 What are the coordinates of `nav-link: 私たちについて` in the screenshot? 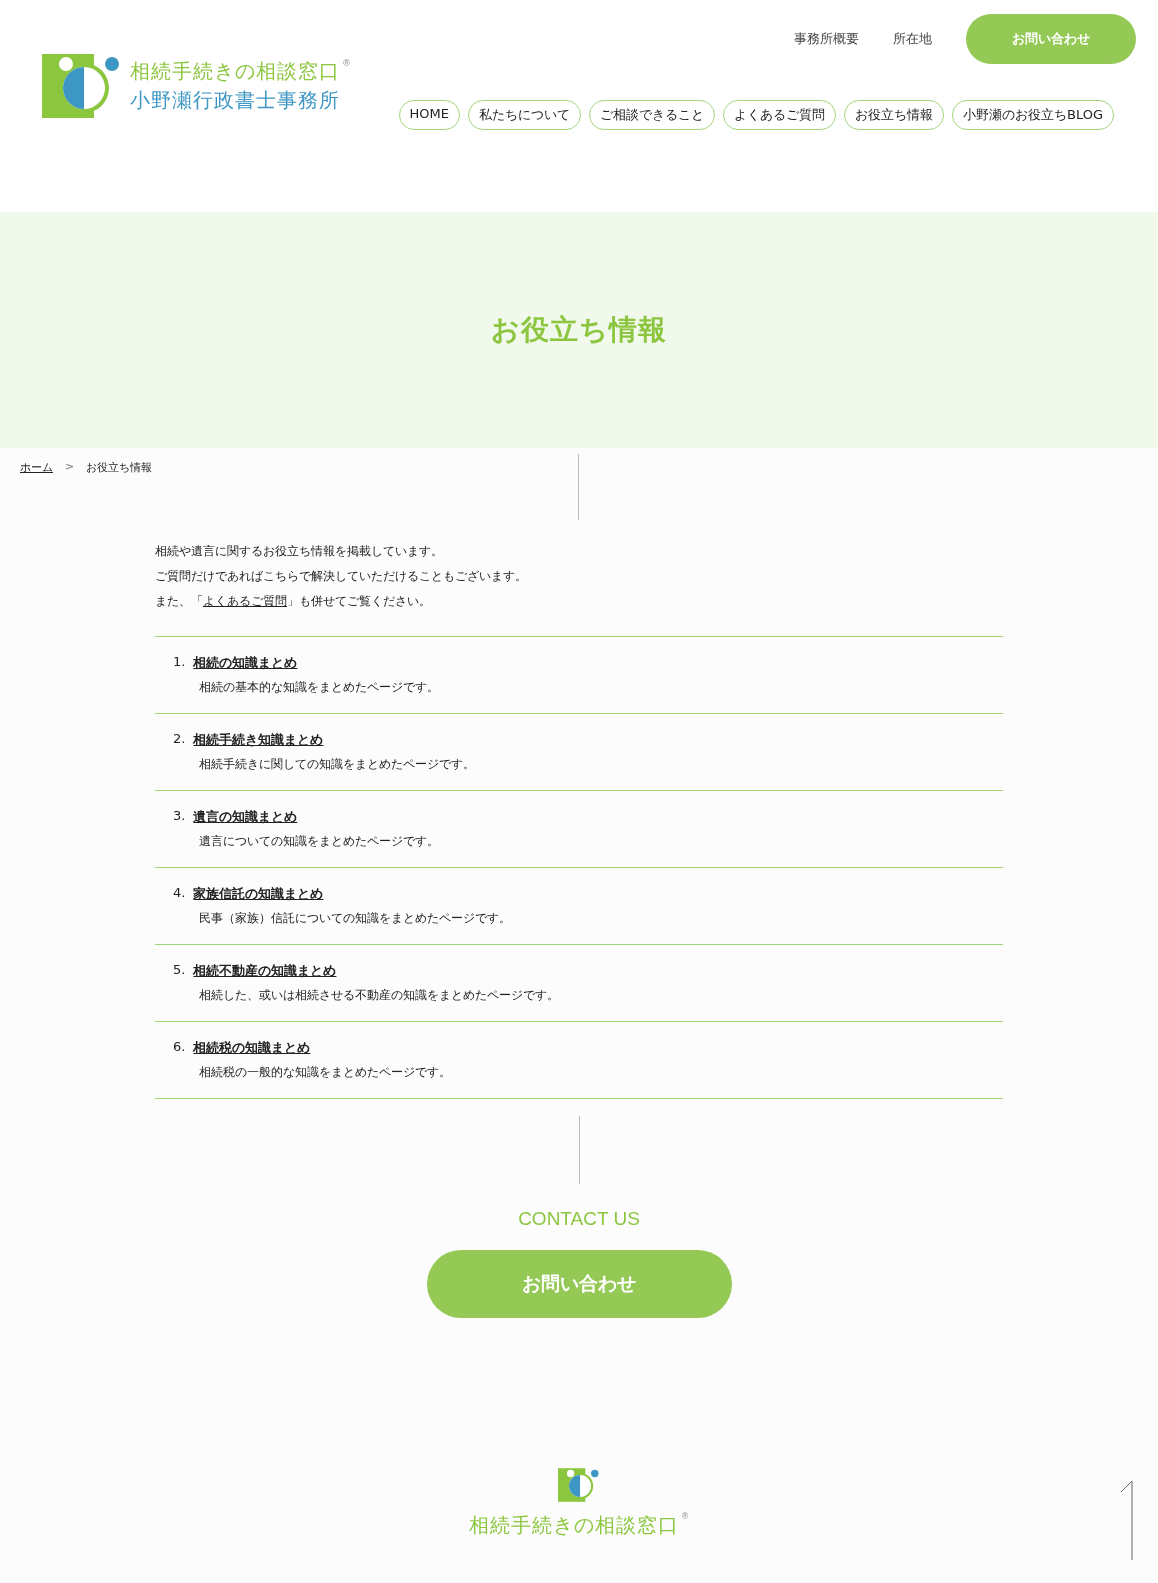 It's located at (524, 115).